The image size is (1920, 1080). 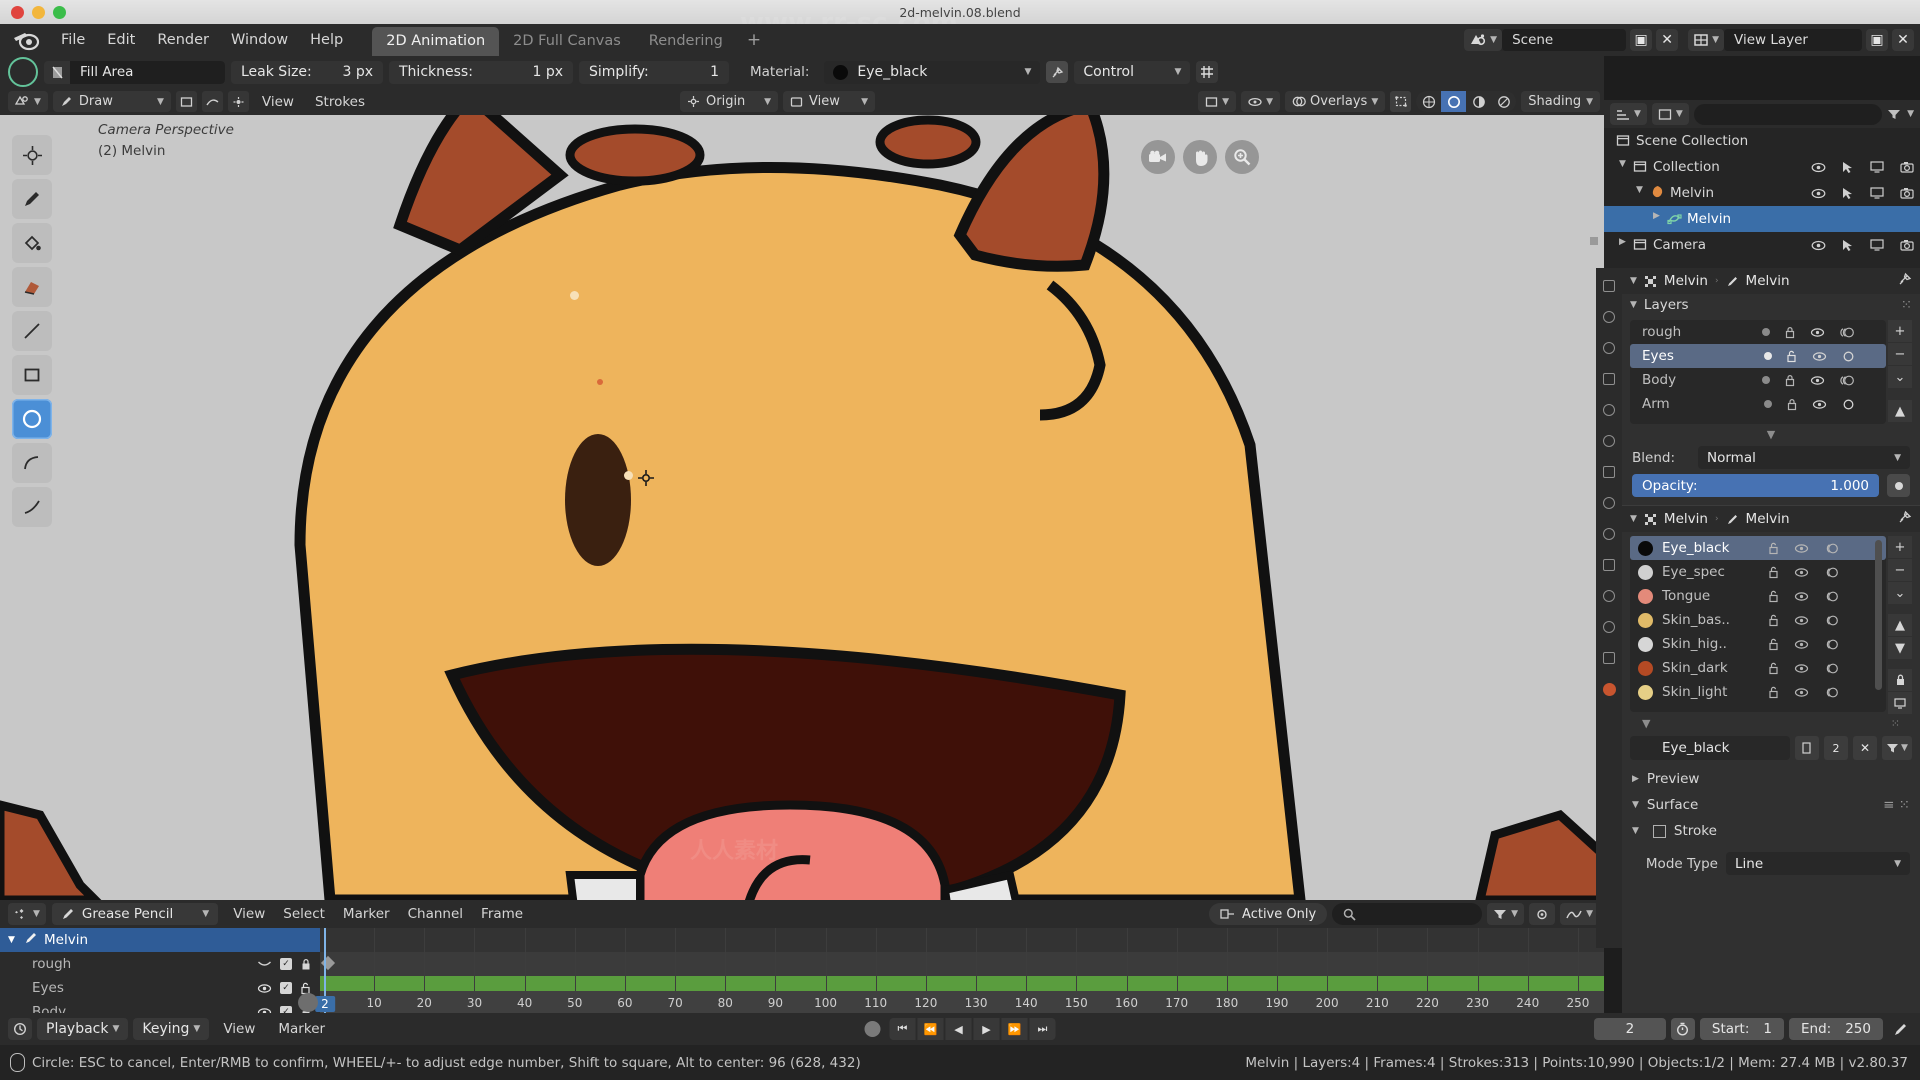 What do you see at coordinates (160, 964) in the screenshot?
I see `dope-channel-rough: rough ✓` at bounding box center [160, 964].